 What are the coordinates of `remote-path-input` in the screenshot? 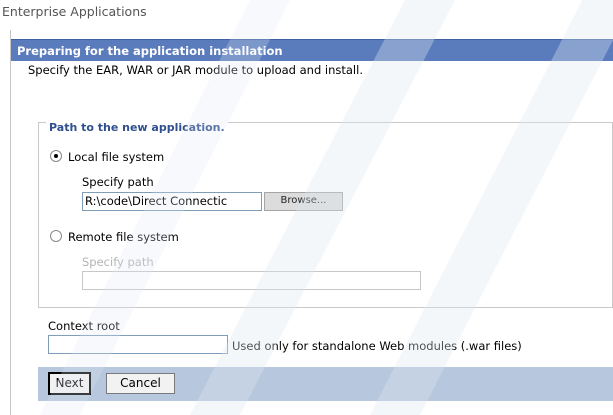 It's located at (251, 280).